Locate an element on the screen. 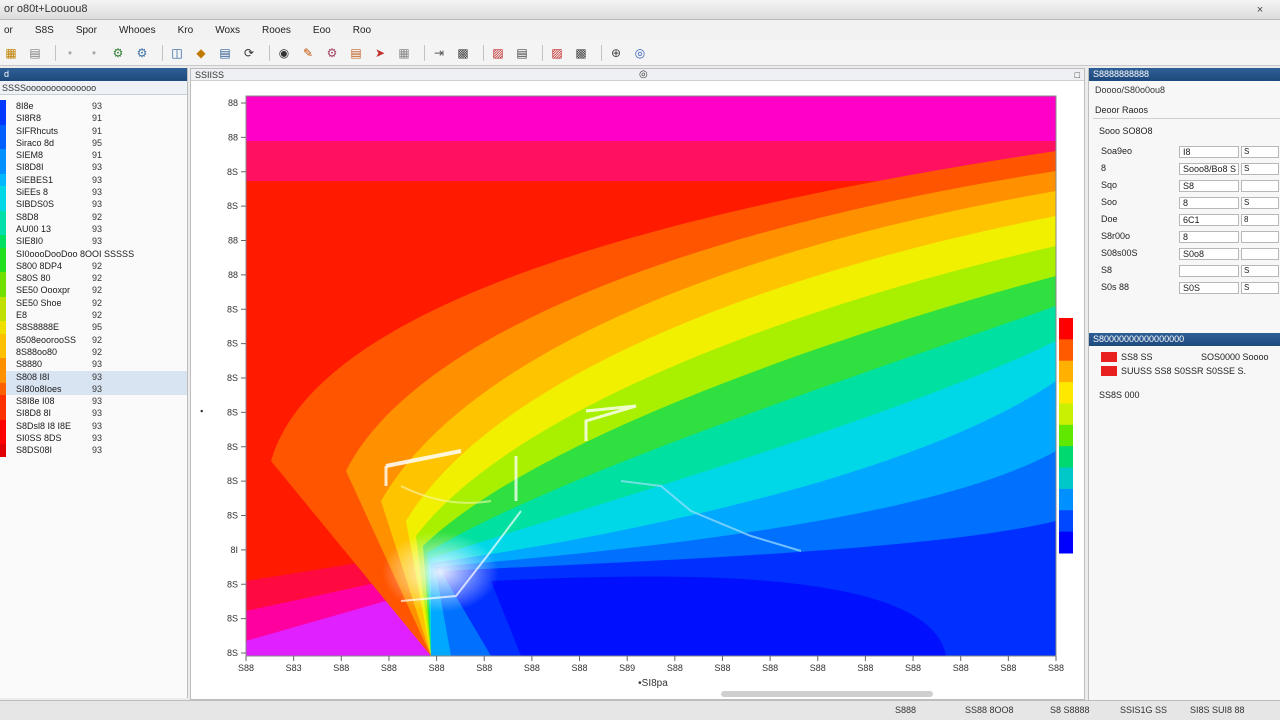 The height and width of the screenshot is (720, 1280). table-icon: ▦ is located at coordinates (404, 53).